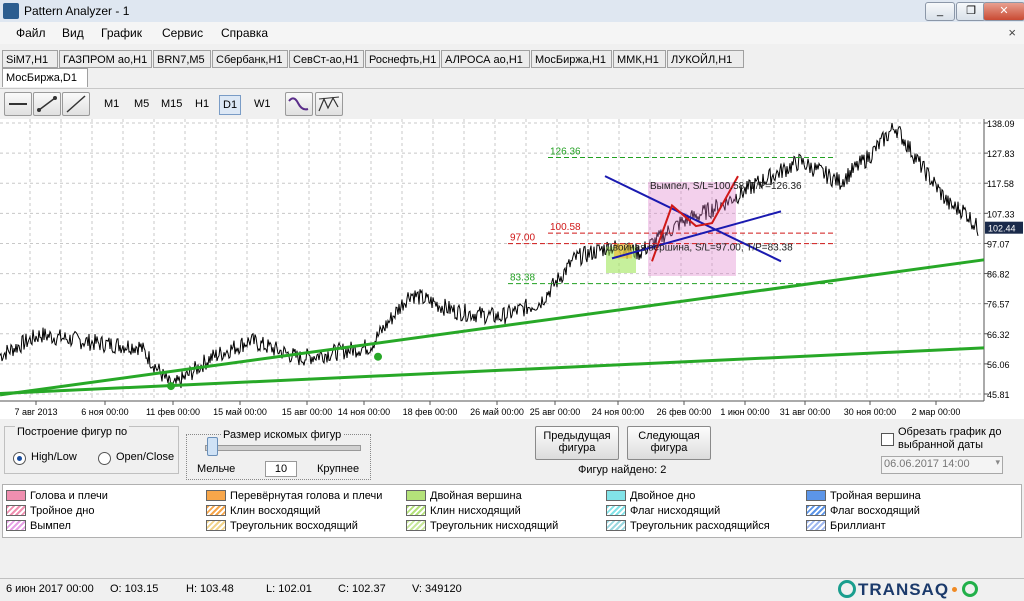  I want to click on x-tick-label: 25 авг 00:00, so click(555, 412).